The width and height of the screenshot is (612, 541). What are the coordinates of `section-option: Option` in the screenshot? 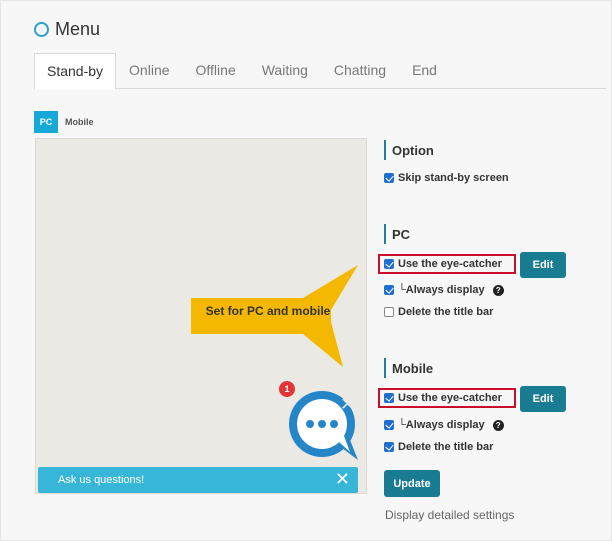 It's located at (409, 150).